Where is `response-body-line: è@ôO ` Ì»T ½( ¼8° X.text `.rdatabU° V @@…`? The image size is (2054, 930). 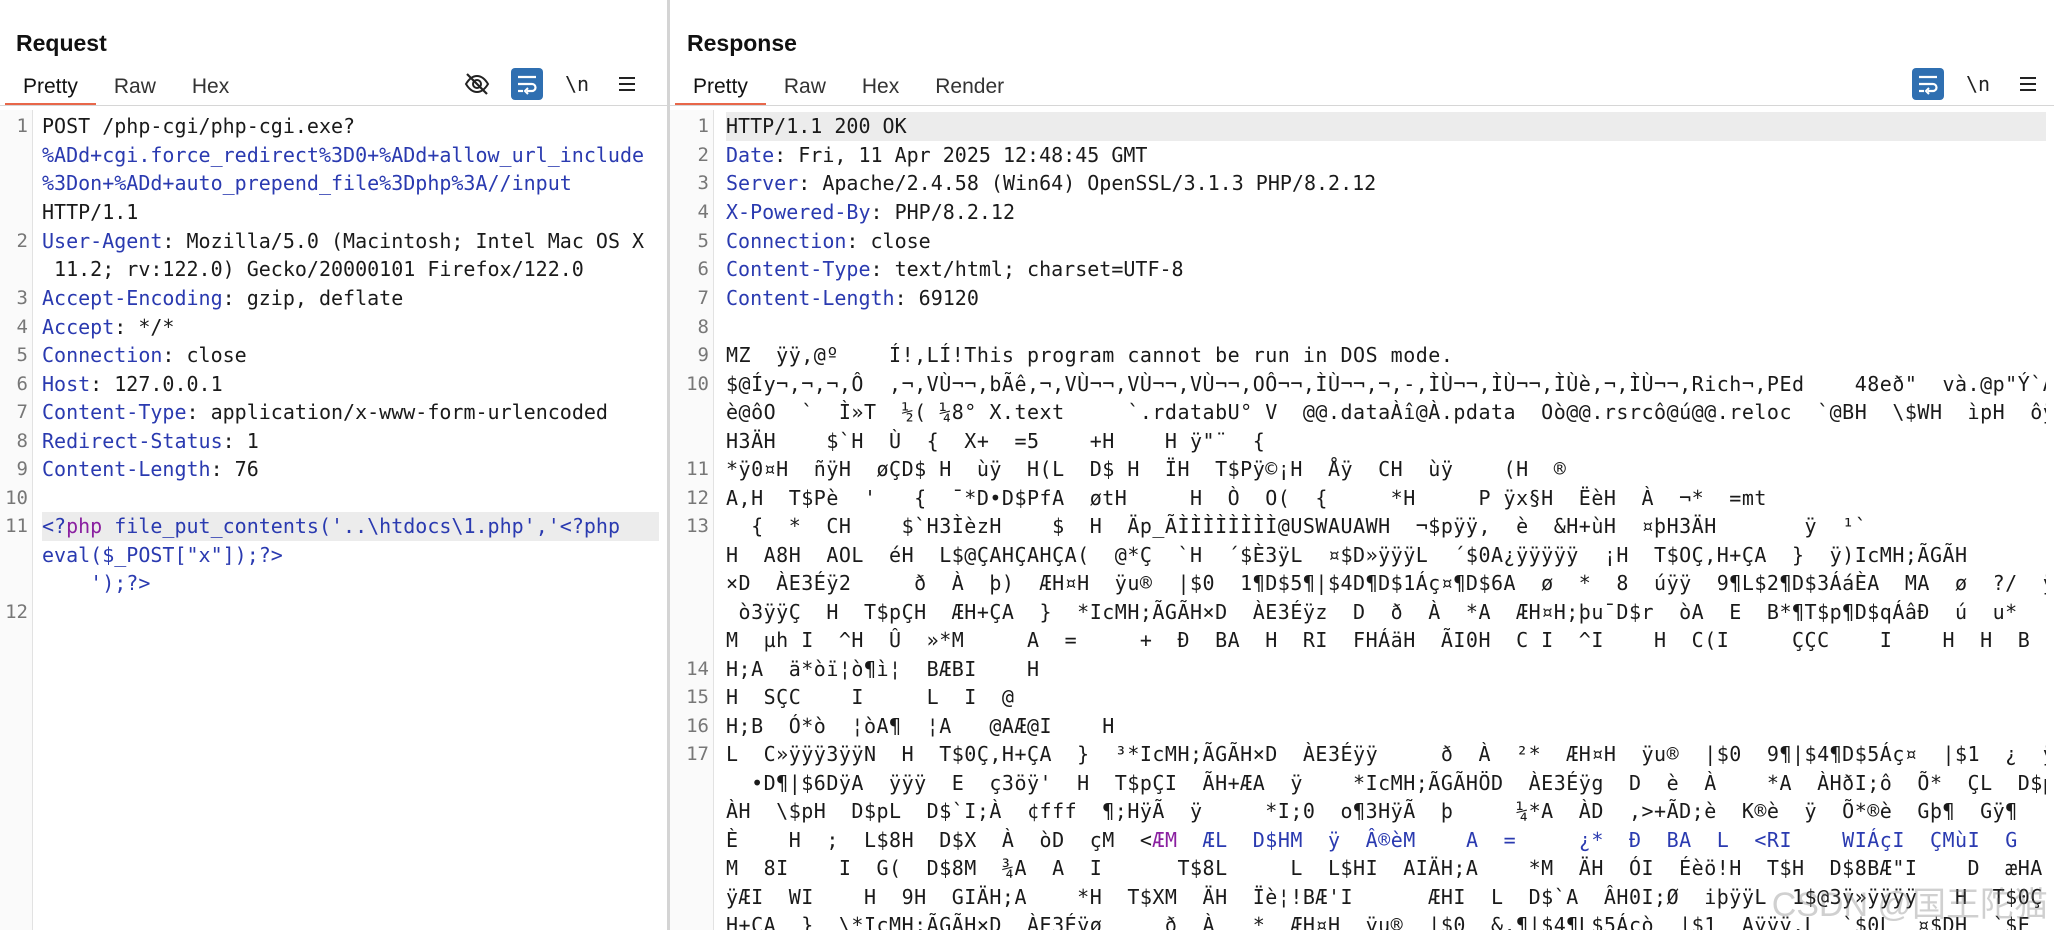 response-body-line: è@ôO ` Ì»T ½( ¼8° X.text `.rdatabU° V @@… is located at coordinates (1386, 412).